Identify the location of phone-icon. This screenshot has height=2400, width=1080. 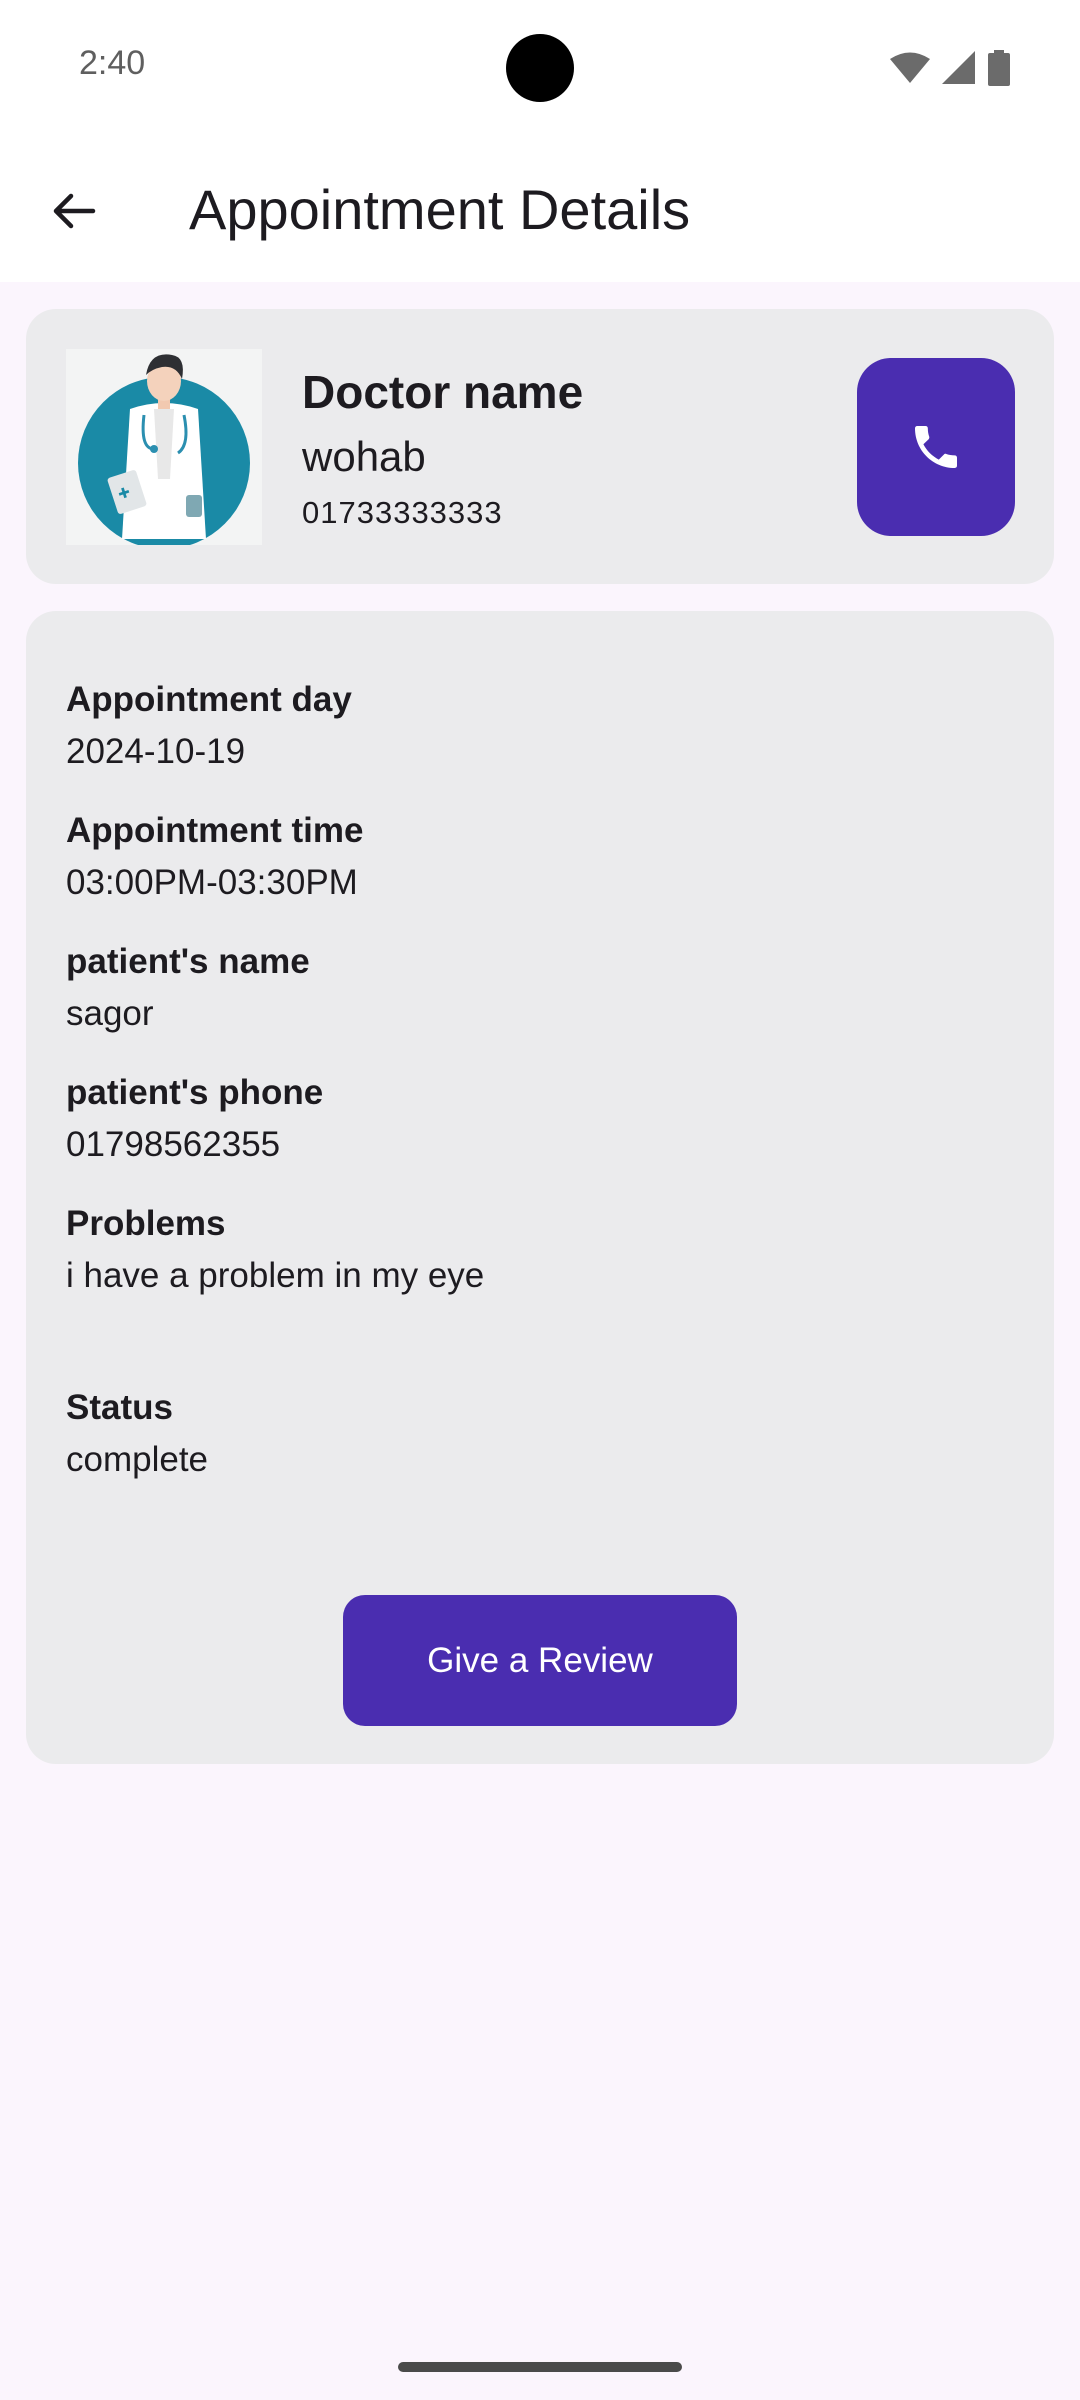
(936, 447).